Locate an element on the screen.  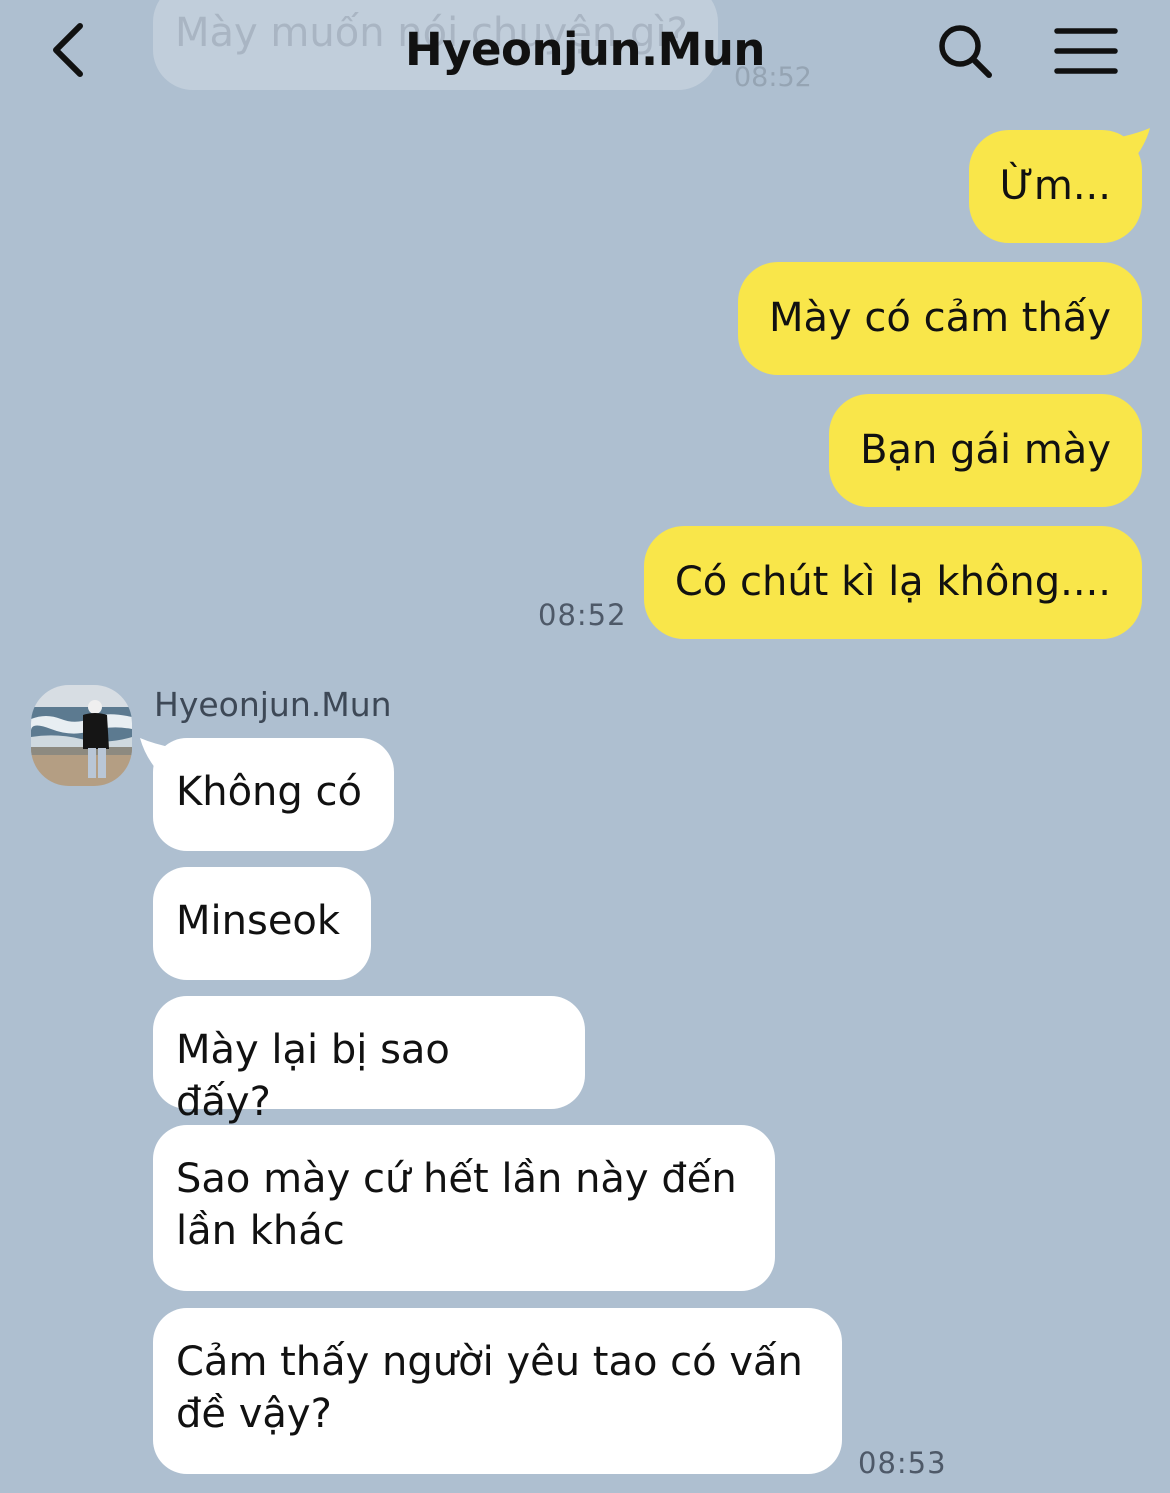
beach-photo-avatar is located at coordinates (81, 735).